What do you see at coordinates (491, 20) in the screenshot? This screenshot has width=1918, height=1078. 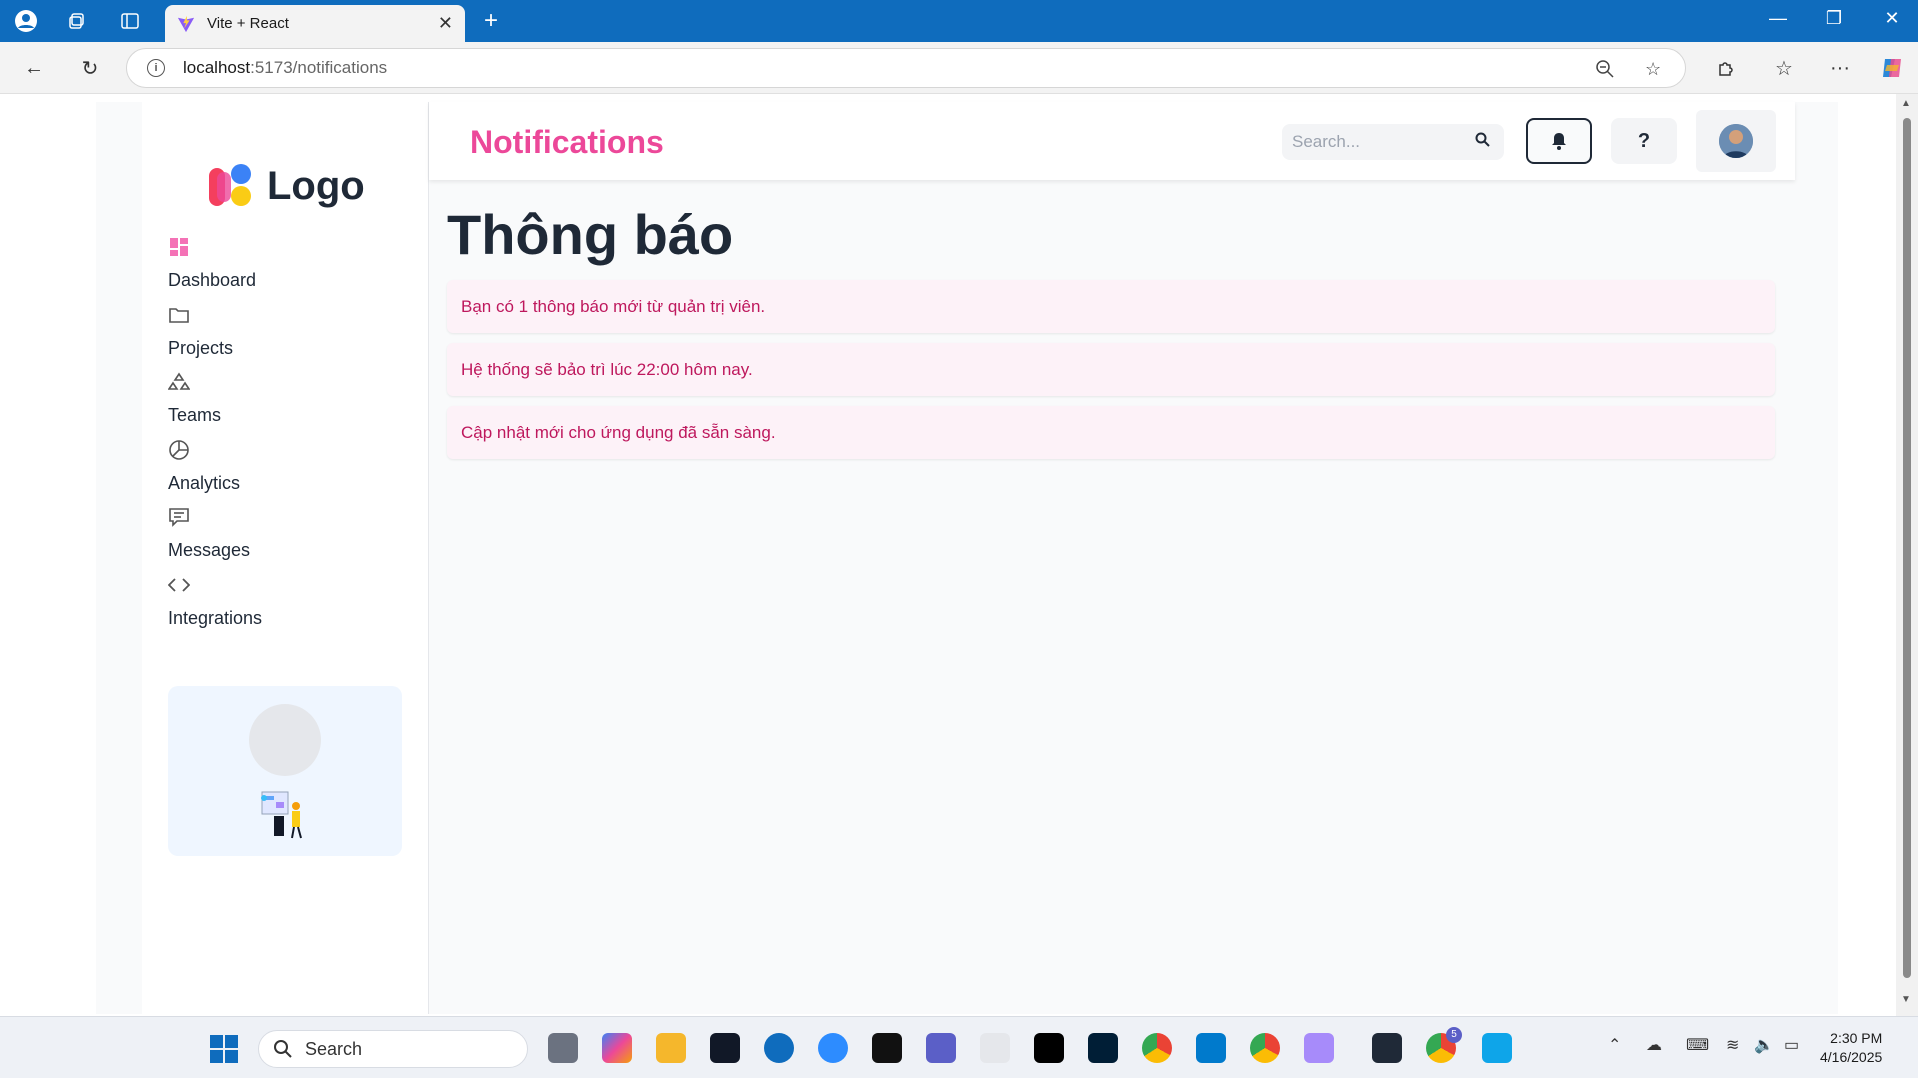 I see `new-tab-icon: +` at bounding box center [491, 20].